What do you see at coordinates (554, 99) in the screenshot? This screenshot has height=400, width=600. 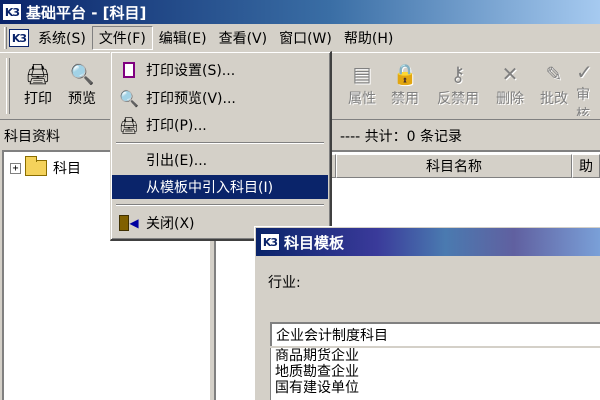 I see `batch-edit-button-label: 批改` at bounding box center [554, 99].